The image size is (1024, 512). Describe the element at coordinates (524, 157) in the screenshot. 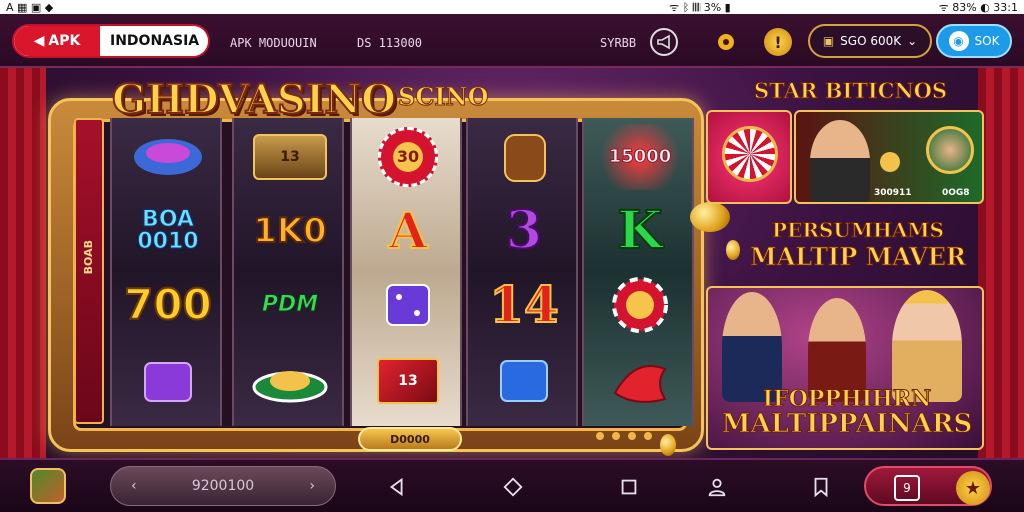

I see `symbol-barrel` at that location.